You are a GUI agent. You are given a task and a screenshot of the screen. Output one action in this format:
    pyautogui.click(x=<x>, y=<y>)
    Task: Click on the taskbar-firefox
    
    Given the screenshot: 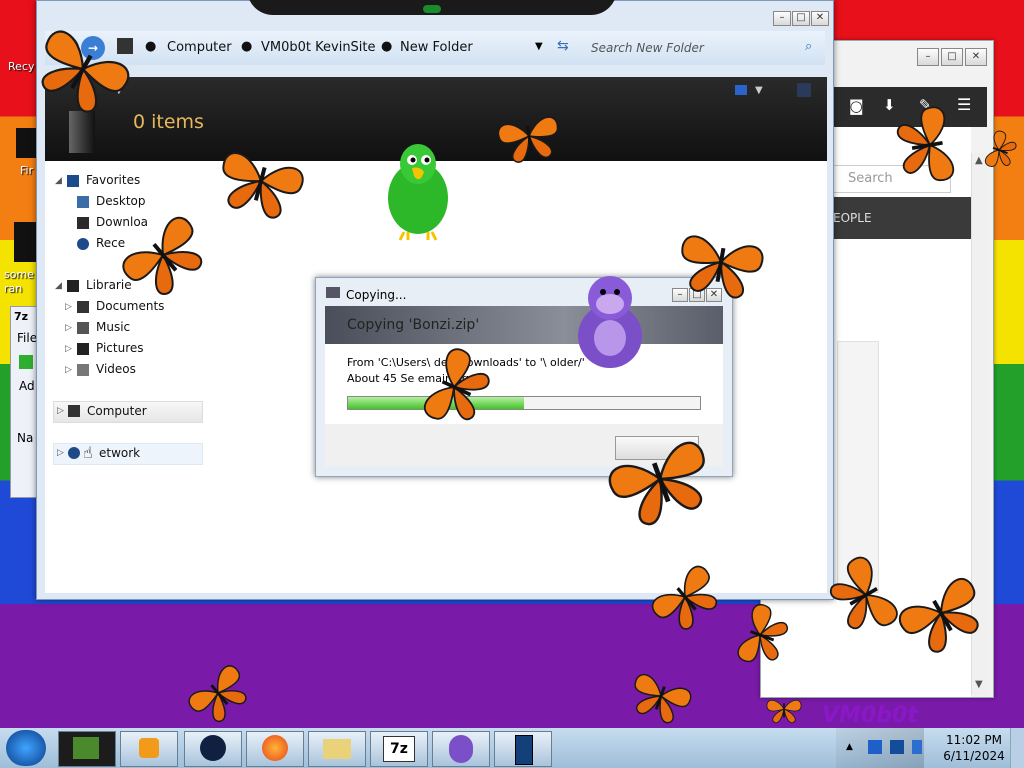 What is the action you would take?
    pyautogui.click(x=275, y=749)
    